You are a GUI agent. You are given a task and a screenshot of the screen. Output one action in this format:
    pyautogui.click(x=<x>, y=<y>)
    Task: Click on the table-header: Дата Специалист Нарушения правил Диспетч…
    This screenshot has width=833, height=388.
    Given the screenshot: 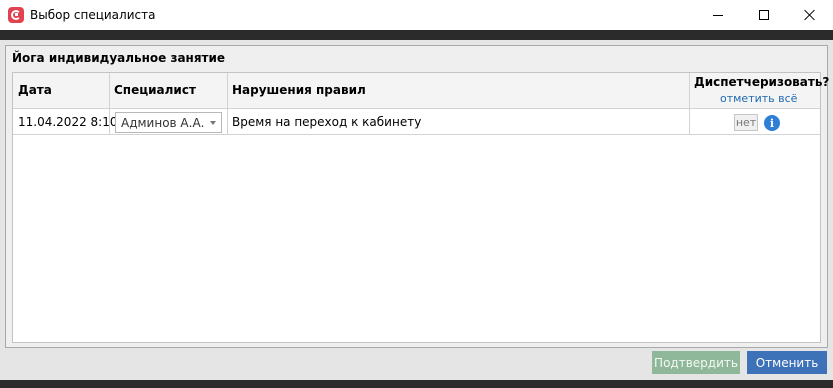 What is the action you would take?
    pyautogui.click(x=421, y=91)
    